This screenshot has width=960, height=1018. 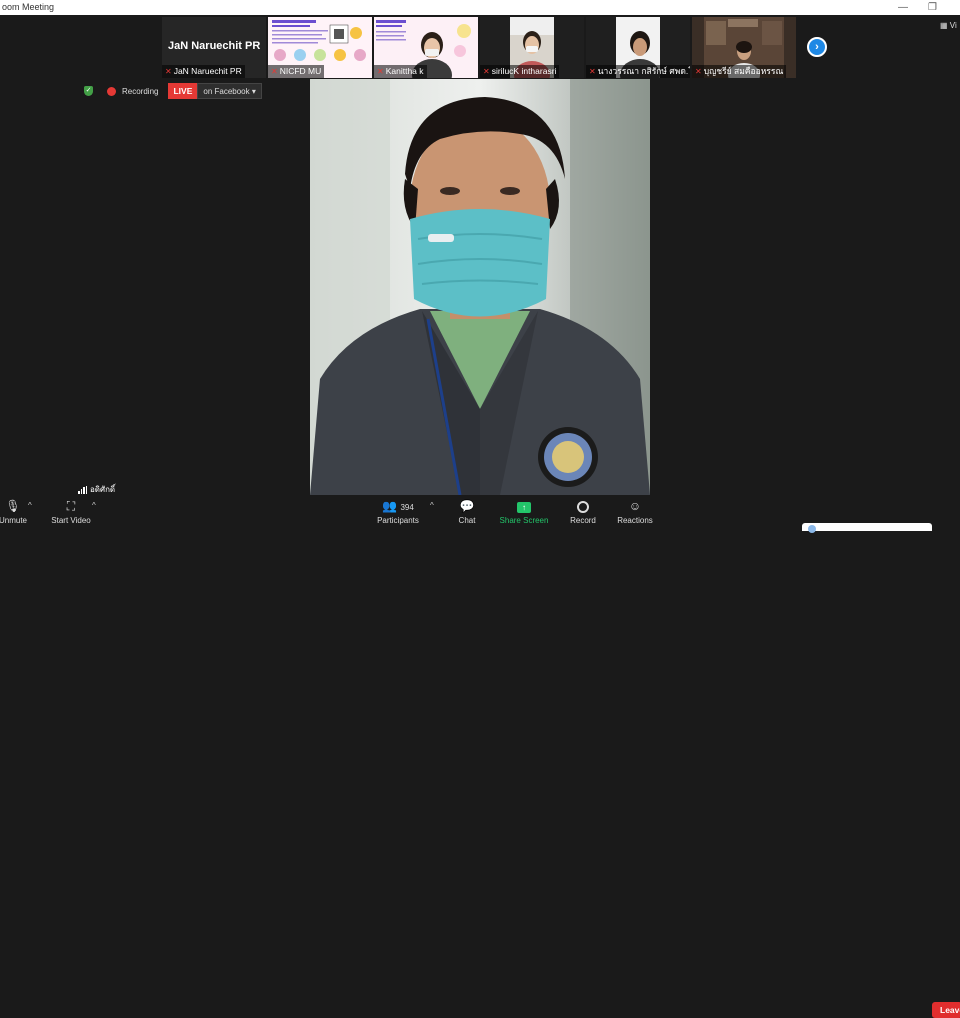 I want to click on next-page-button: ›, so click(x=817, y=47).